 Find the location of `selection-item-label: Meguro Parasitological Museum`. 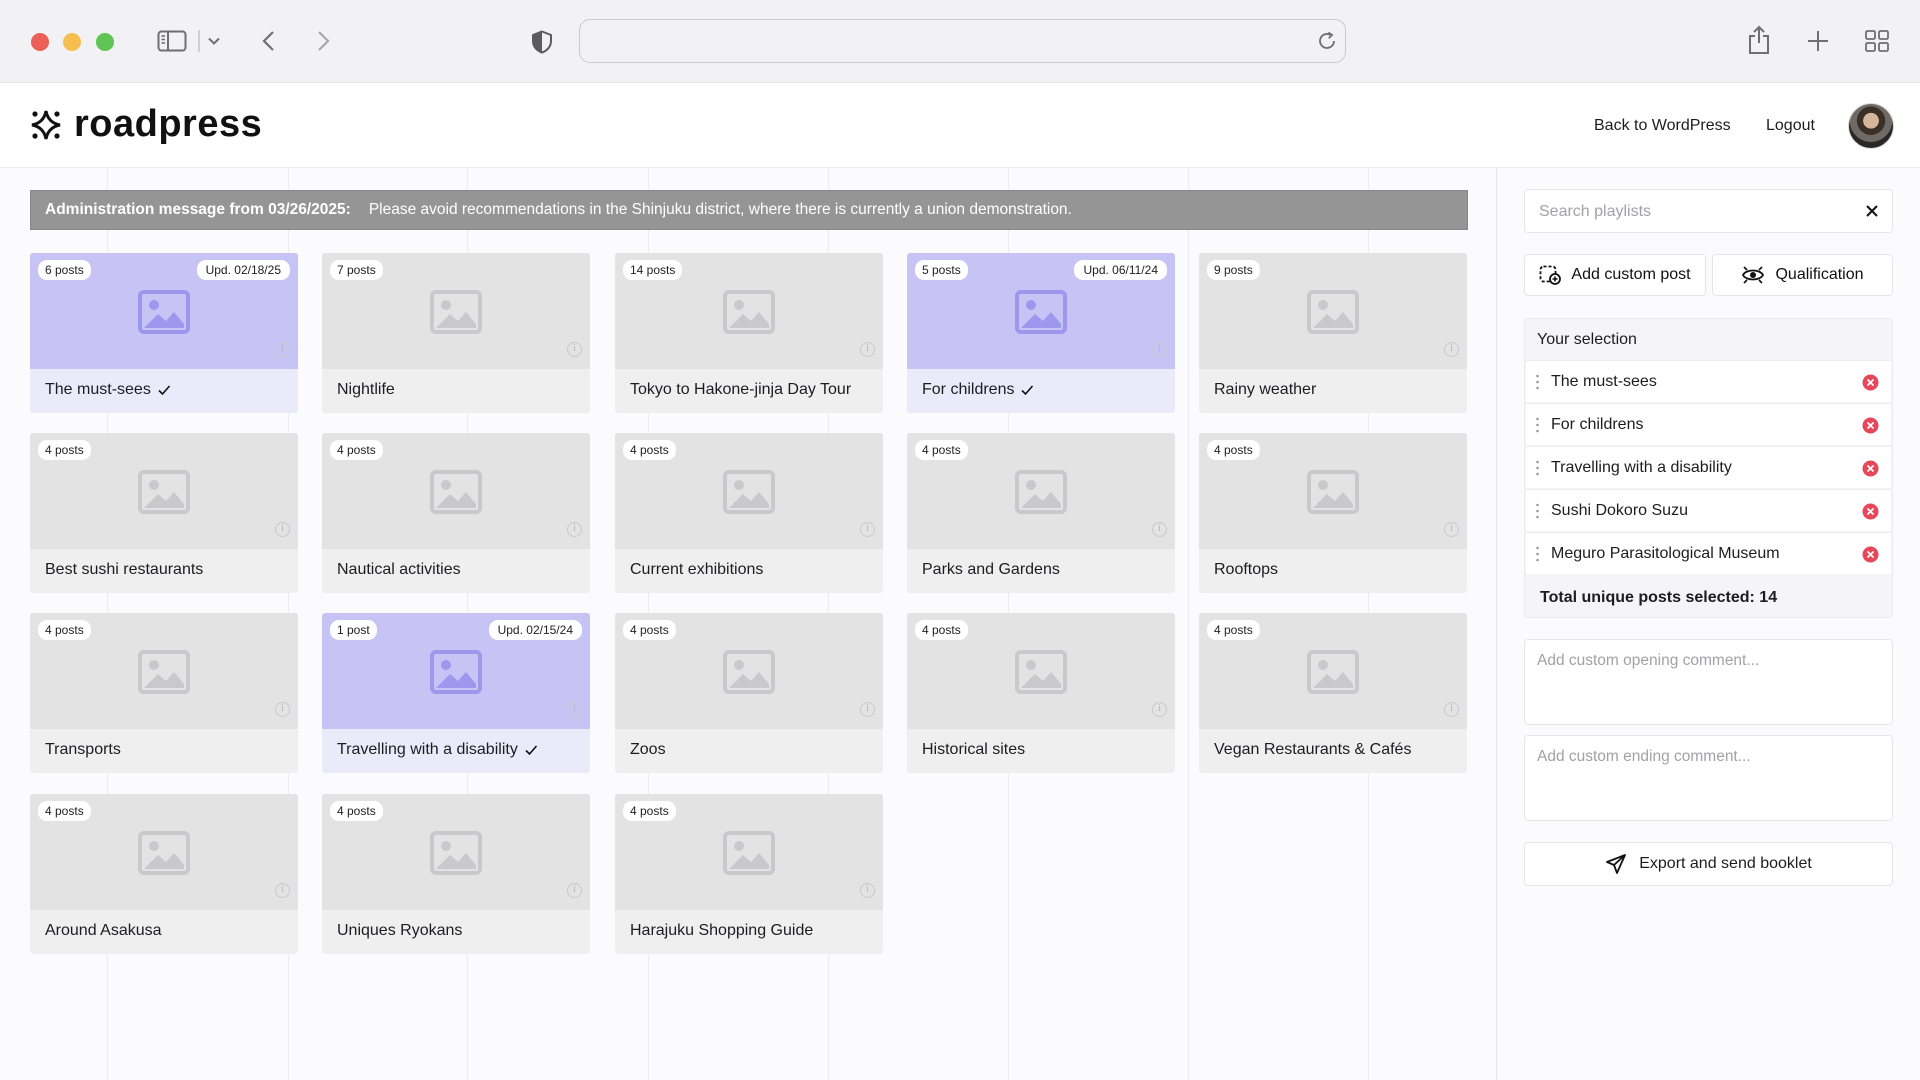

selection-item-label: Meguro Parasitological Museum is located at coordinates (1665, 553).